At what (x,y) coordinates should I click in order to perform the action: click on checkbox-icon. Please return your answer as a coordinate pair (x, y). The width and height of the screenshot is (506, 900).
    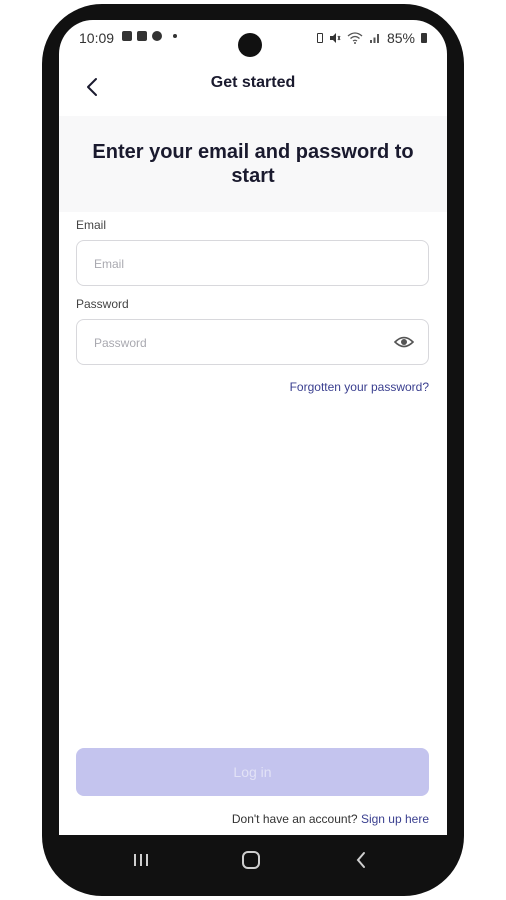
    Looking at the image, I should click on (142, 36).